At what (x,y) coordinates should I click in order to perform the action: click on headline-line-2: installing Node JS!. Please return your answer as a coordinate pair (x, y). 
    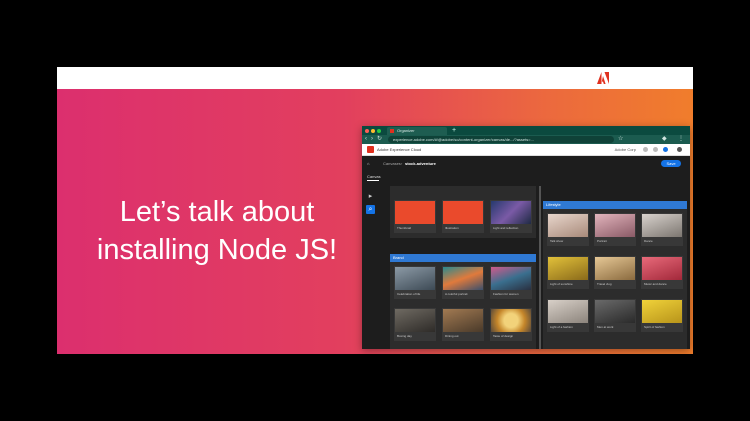
    Looking at the image, I should click on (217, 250).